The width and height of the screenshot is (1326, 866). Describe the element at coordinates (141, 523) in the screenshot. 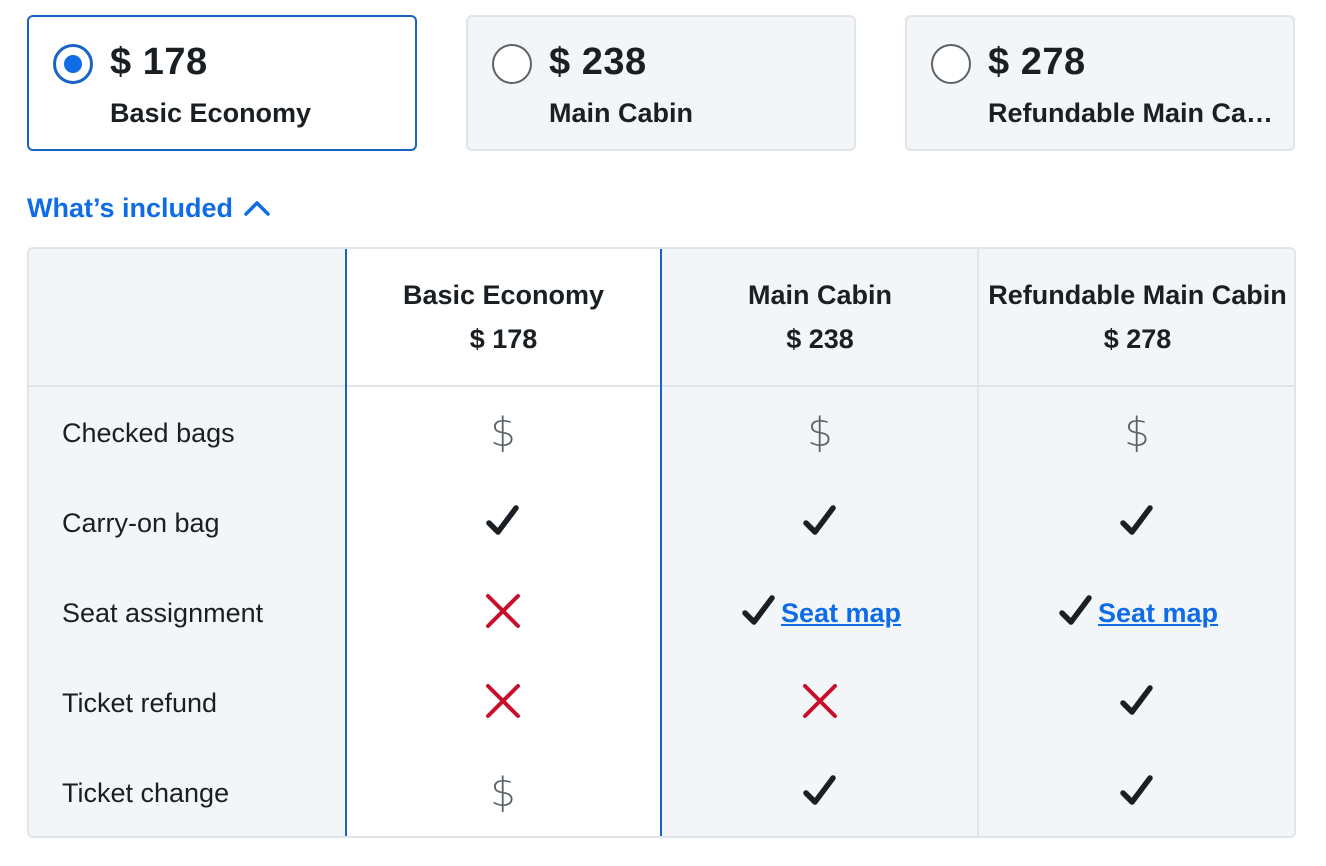

I see `row-label: Carry-on bag` at that location.